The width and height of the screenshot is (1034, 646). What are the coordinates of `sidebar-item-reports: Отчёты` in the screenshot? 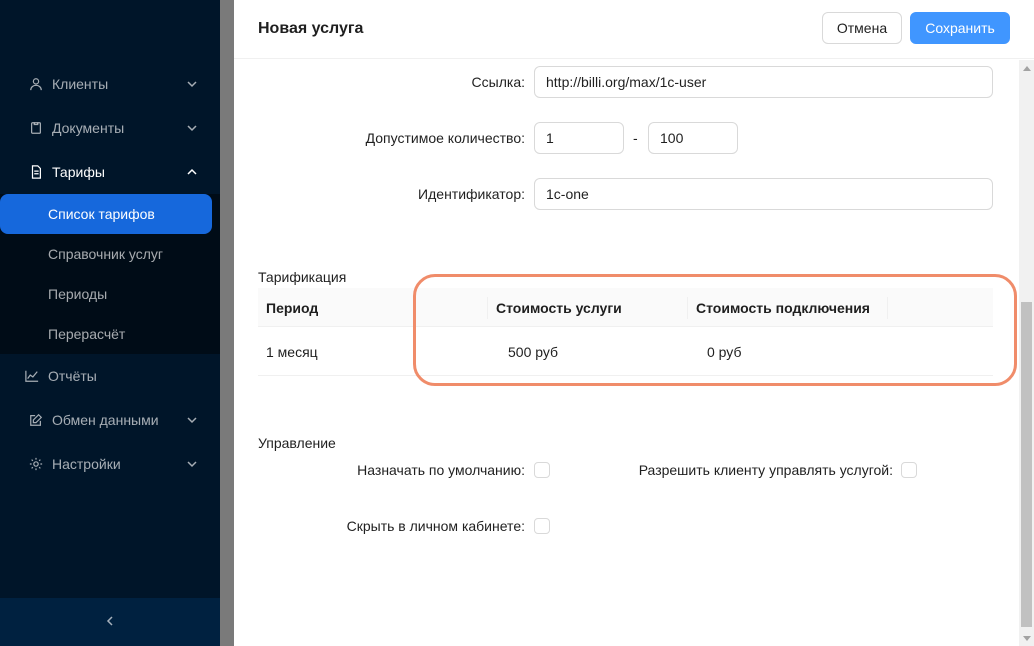 It's located at (110, 376).